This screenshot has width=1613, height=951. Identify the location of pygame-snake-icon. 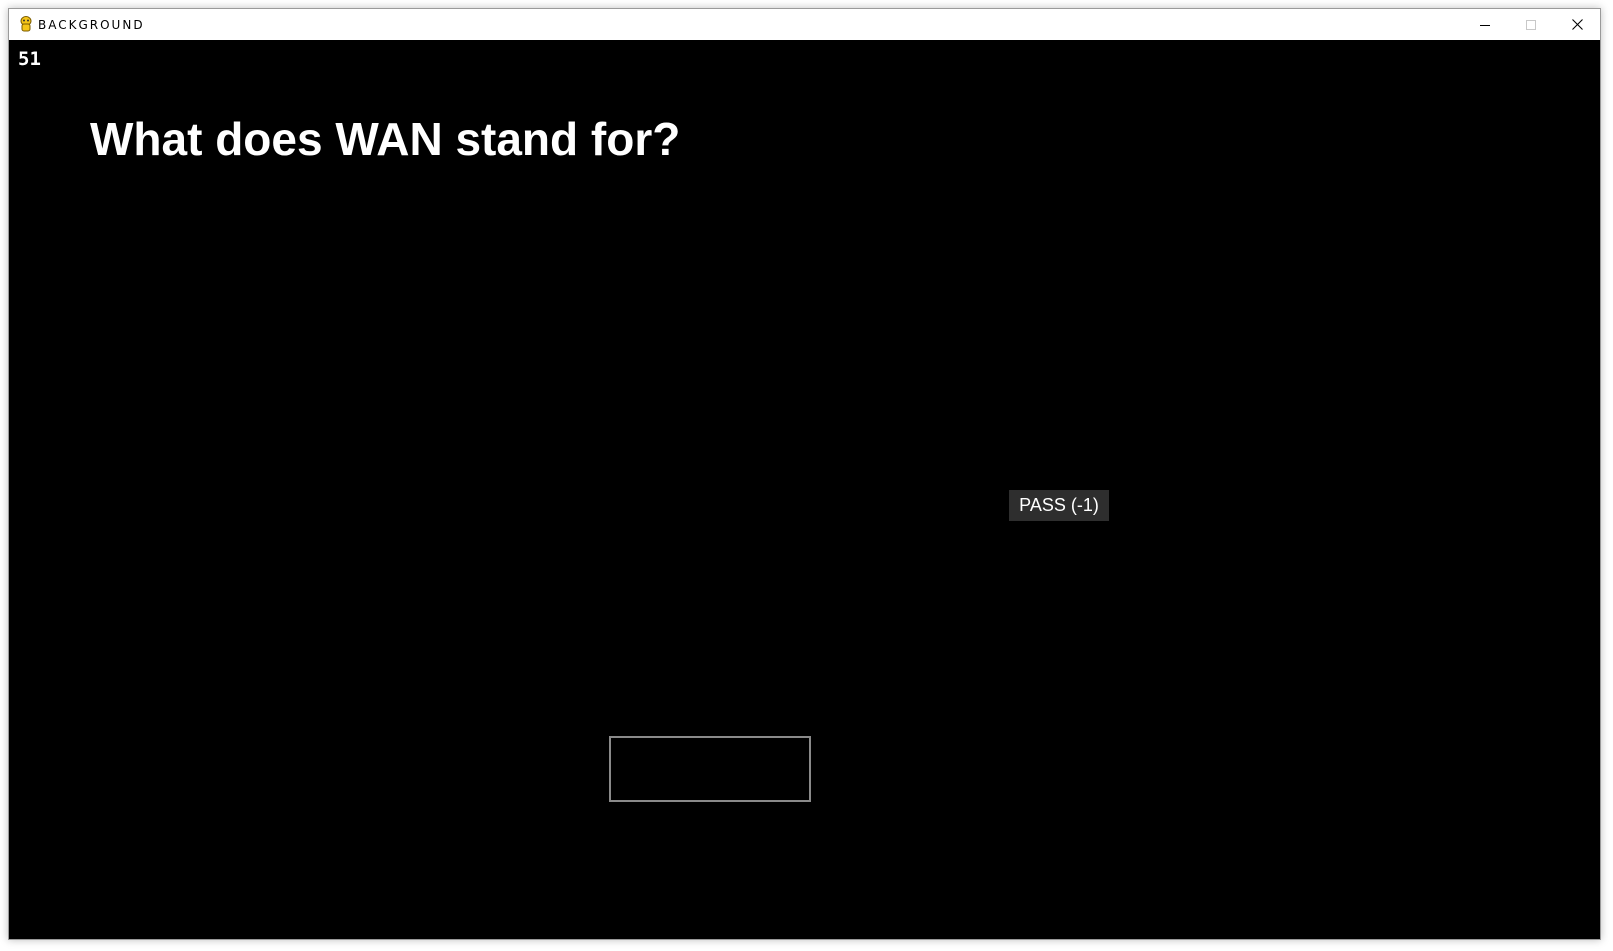
(26, 25).